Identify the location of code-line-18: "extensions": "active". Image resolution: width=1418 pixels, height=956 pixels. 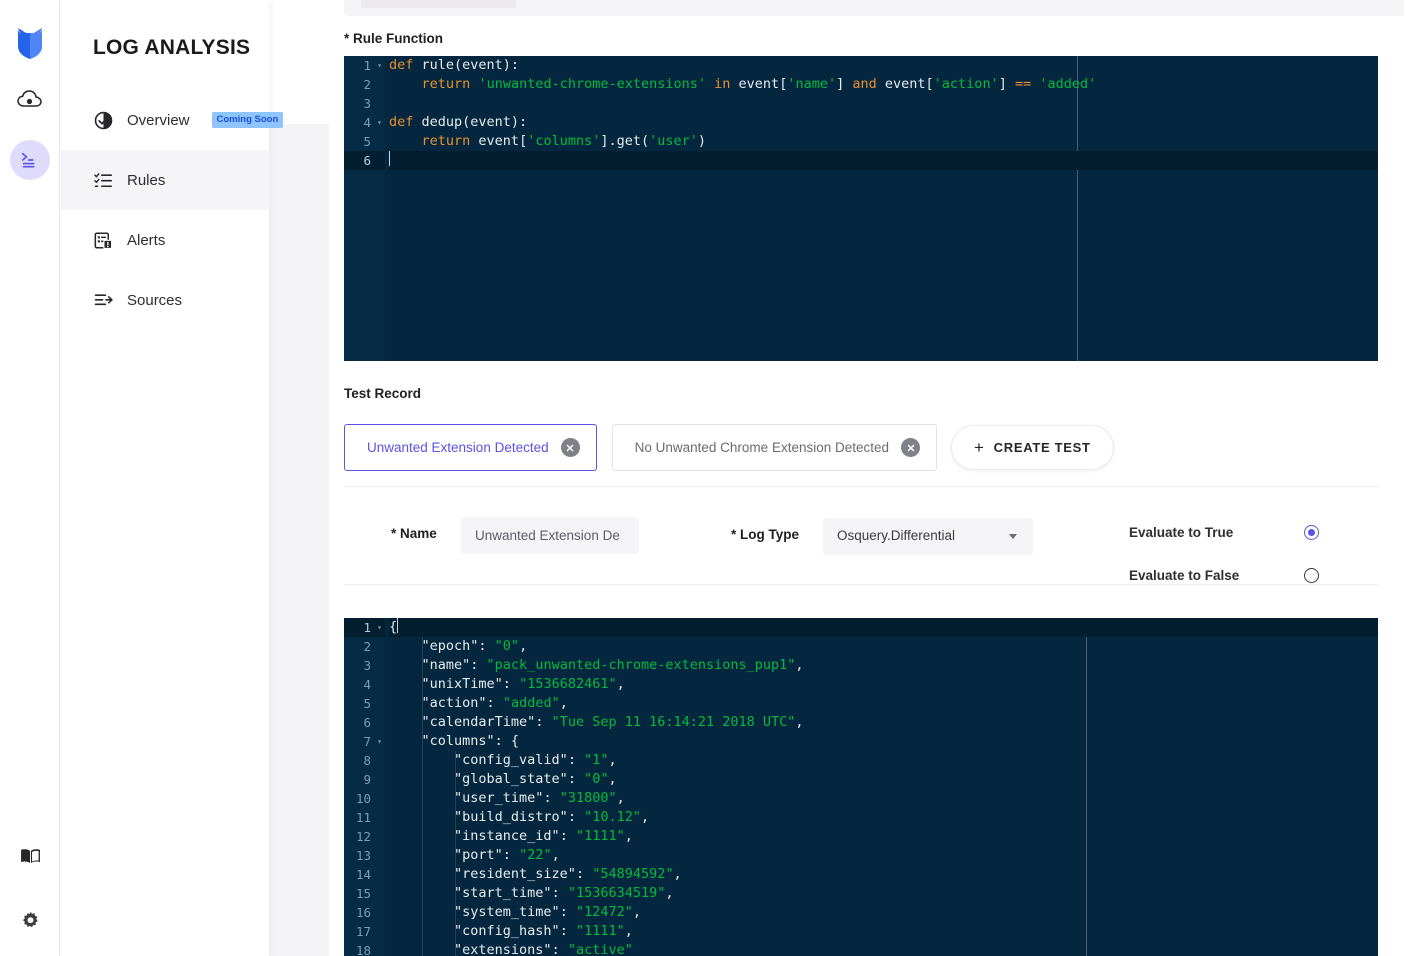
(511, 949).